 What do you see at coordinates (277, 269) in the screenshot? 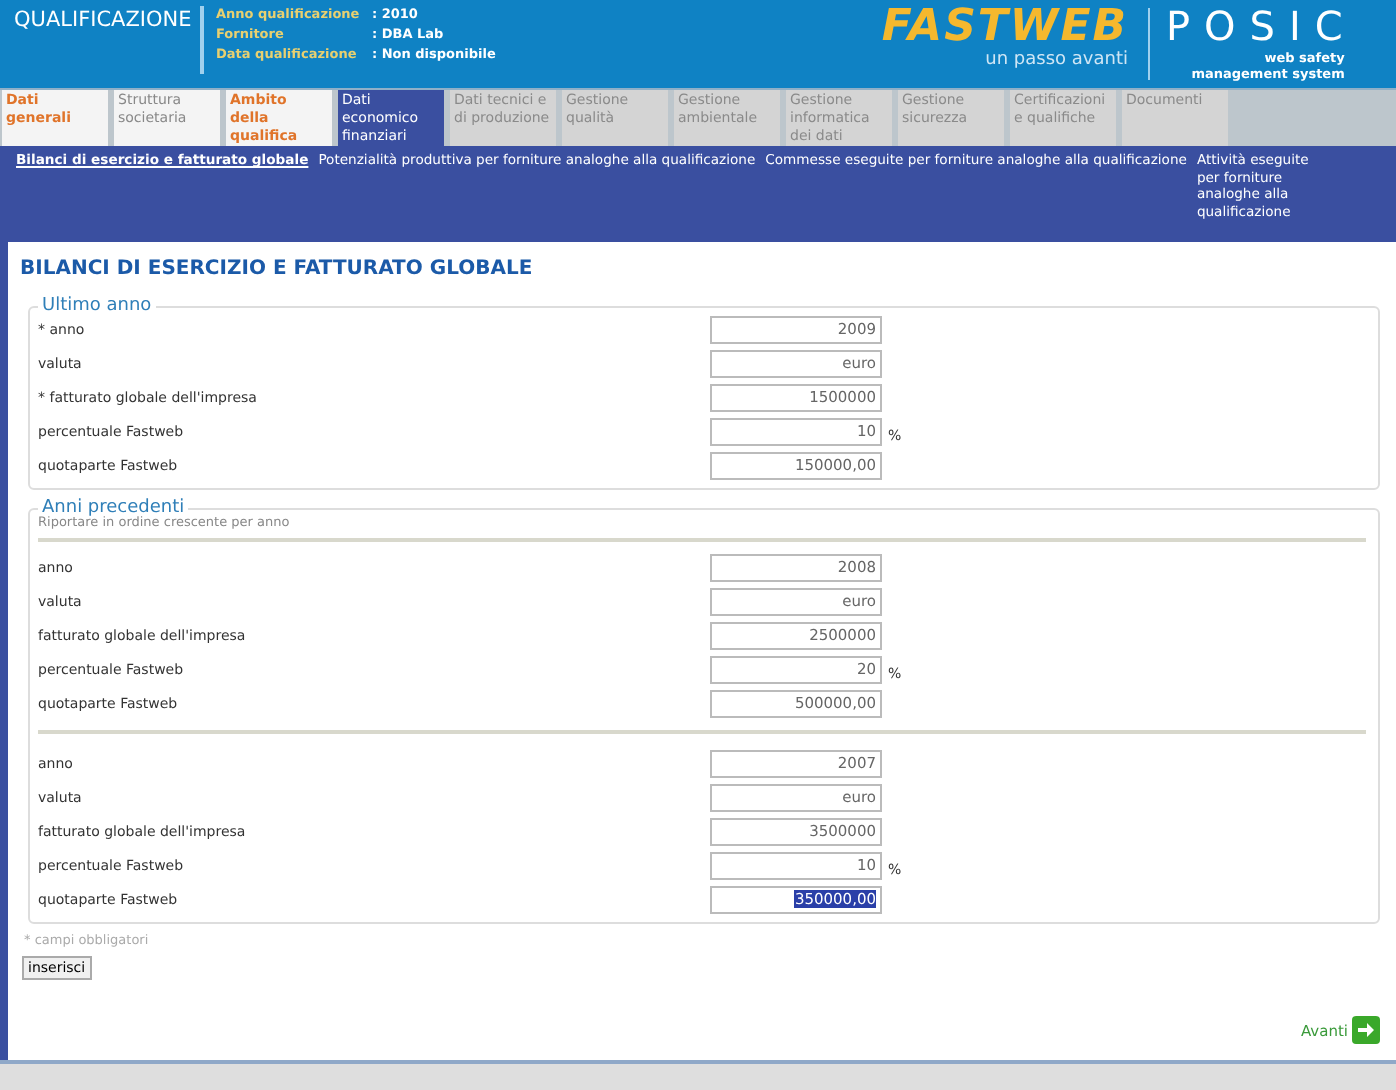
I see `section-heading: BILANCI DI ESERCIZIO E FATTURATO GLOBALE` at bounding box center [277, 269].